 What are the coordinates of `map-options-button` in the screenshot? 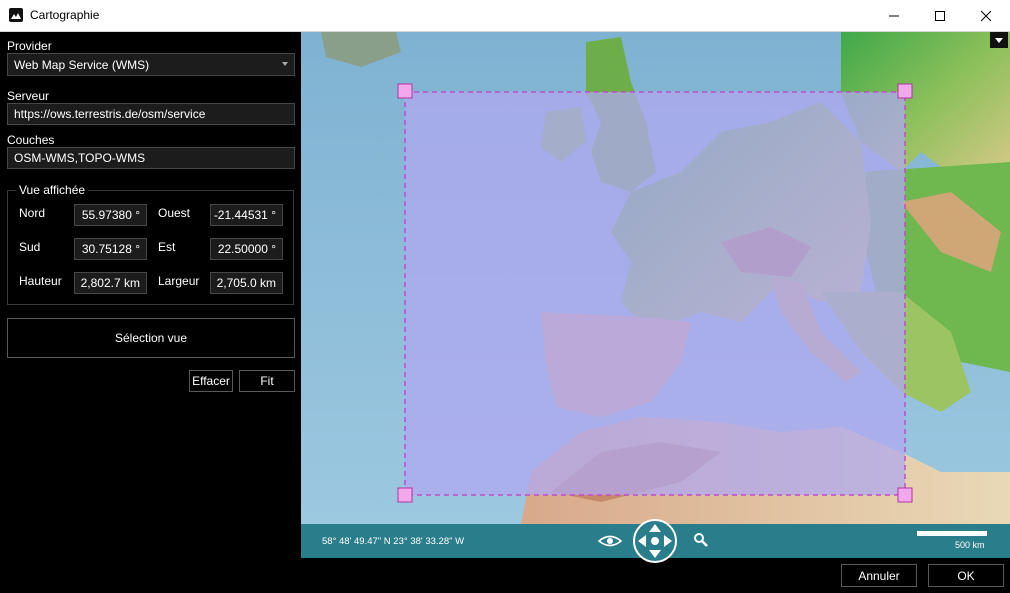 It's located at (999, 40).